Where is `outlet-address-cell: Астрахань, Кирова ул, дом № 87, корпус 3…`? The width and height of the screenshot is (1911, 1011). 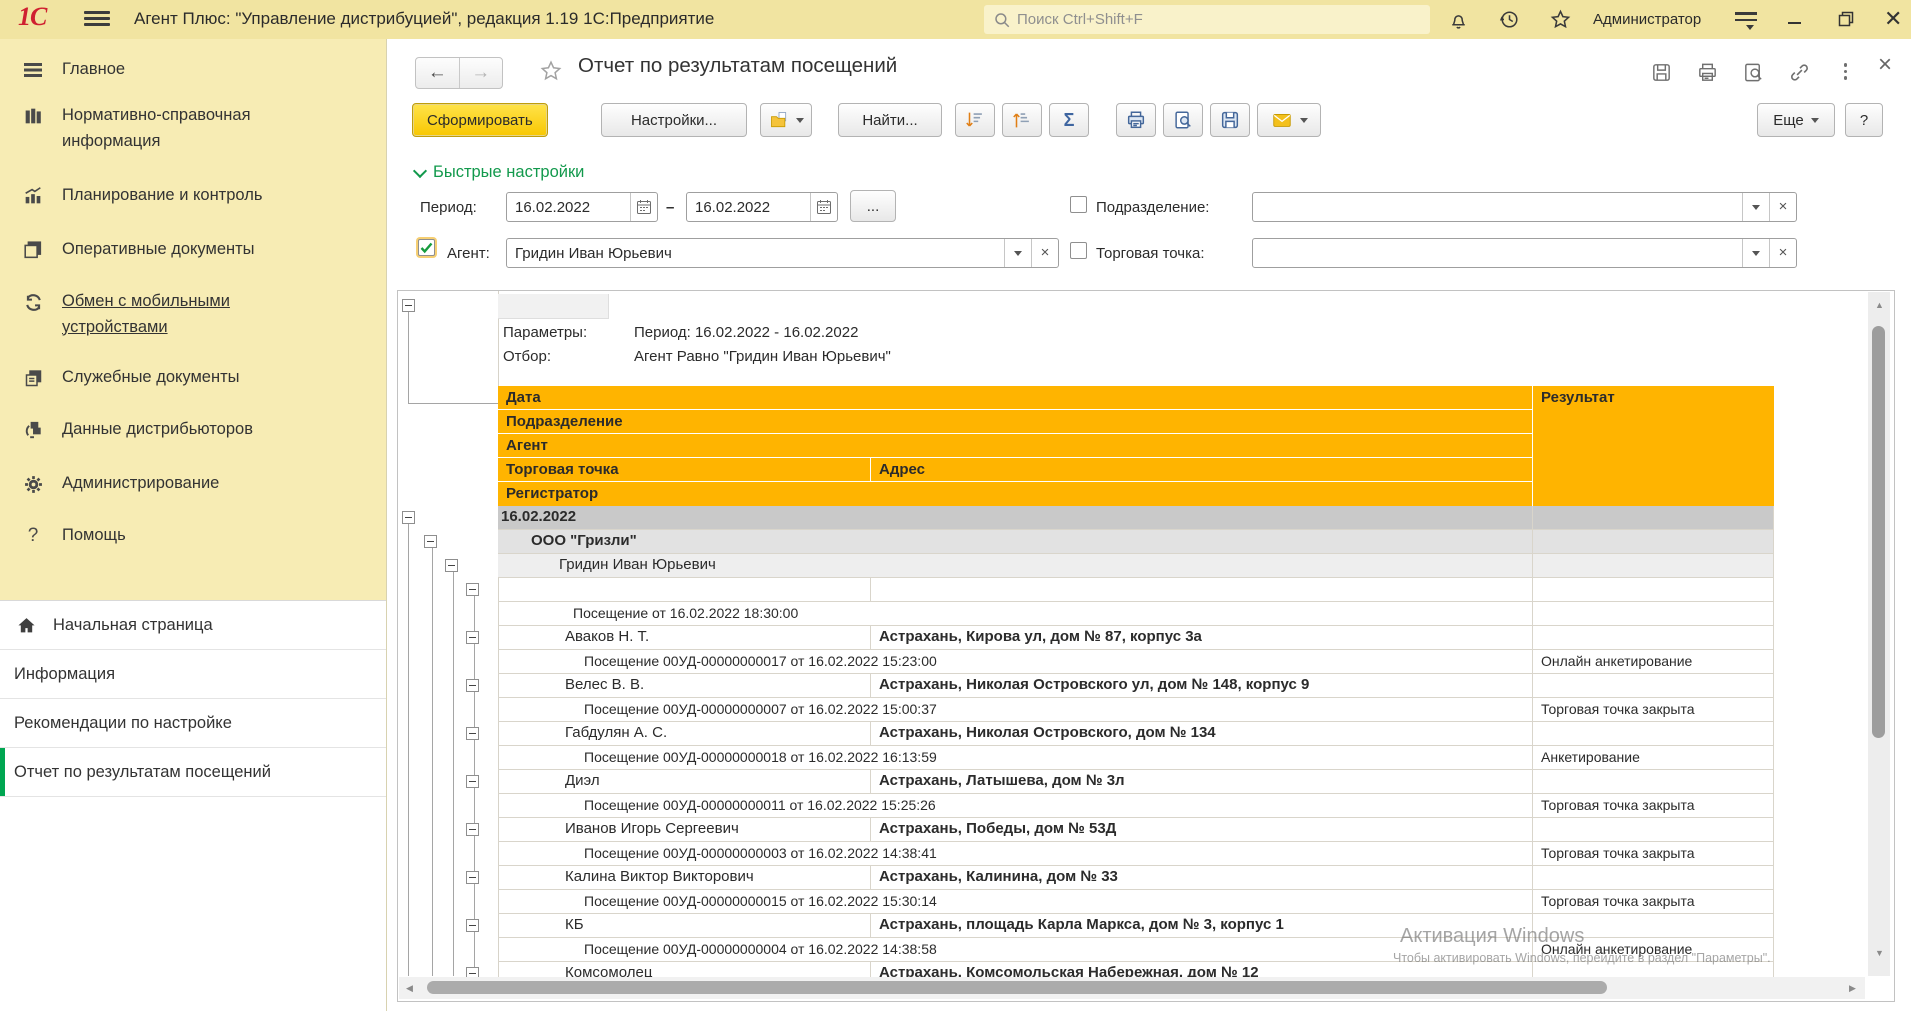 outlet-address-cell: Астрахань, Кирова ул, дом № 87, корпус 3… is located at coordinates (1201, 637).